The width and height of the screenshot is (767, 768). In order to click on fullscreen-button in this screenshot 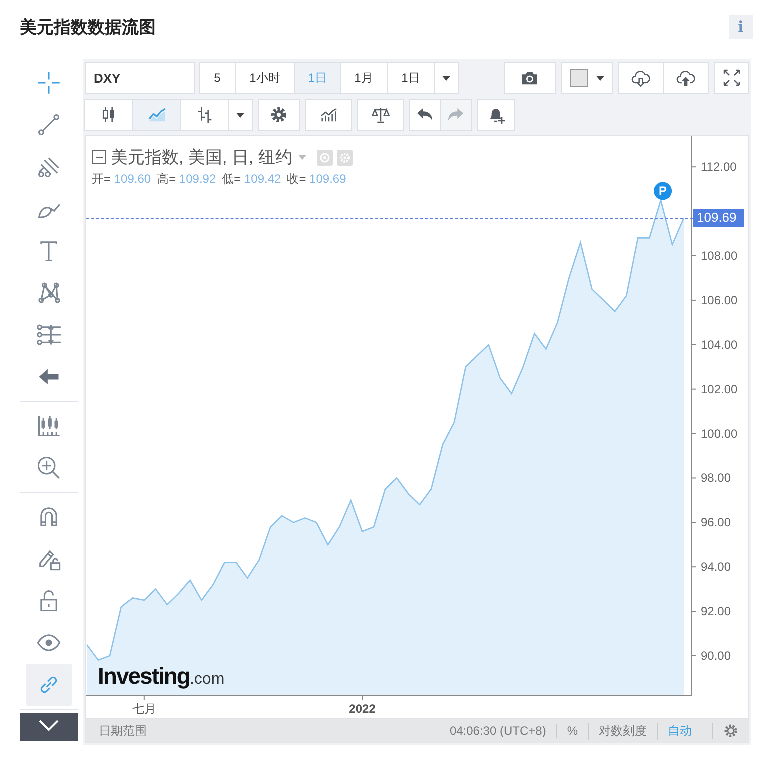, I will do `click(731, 78)`.